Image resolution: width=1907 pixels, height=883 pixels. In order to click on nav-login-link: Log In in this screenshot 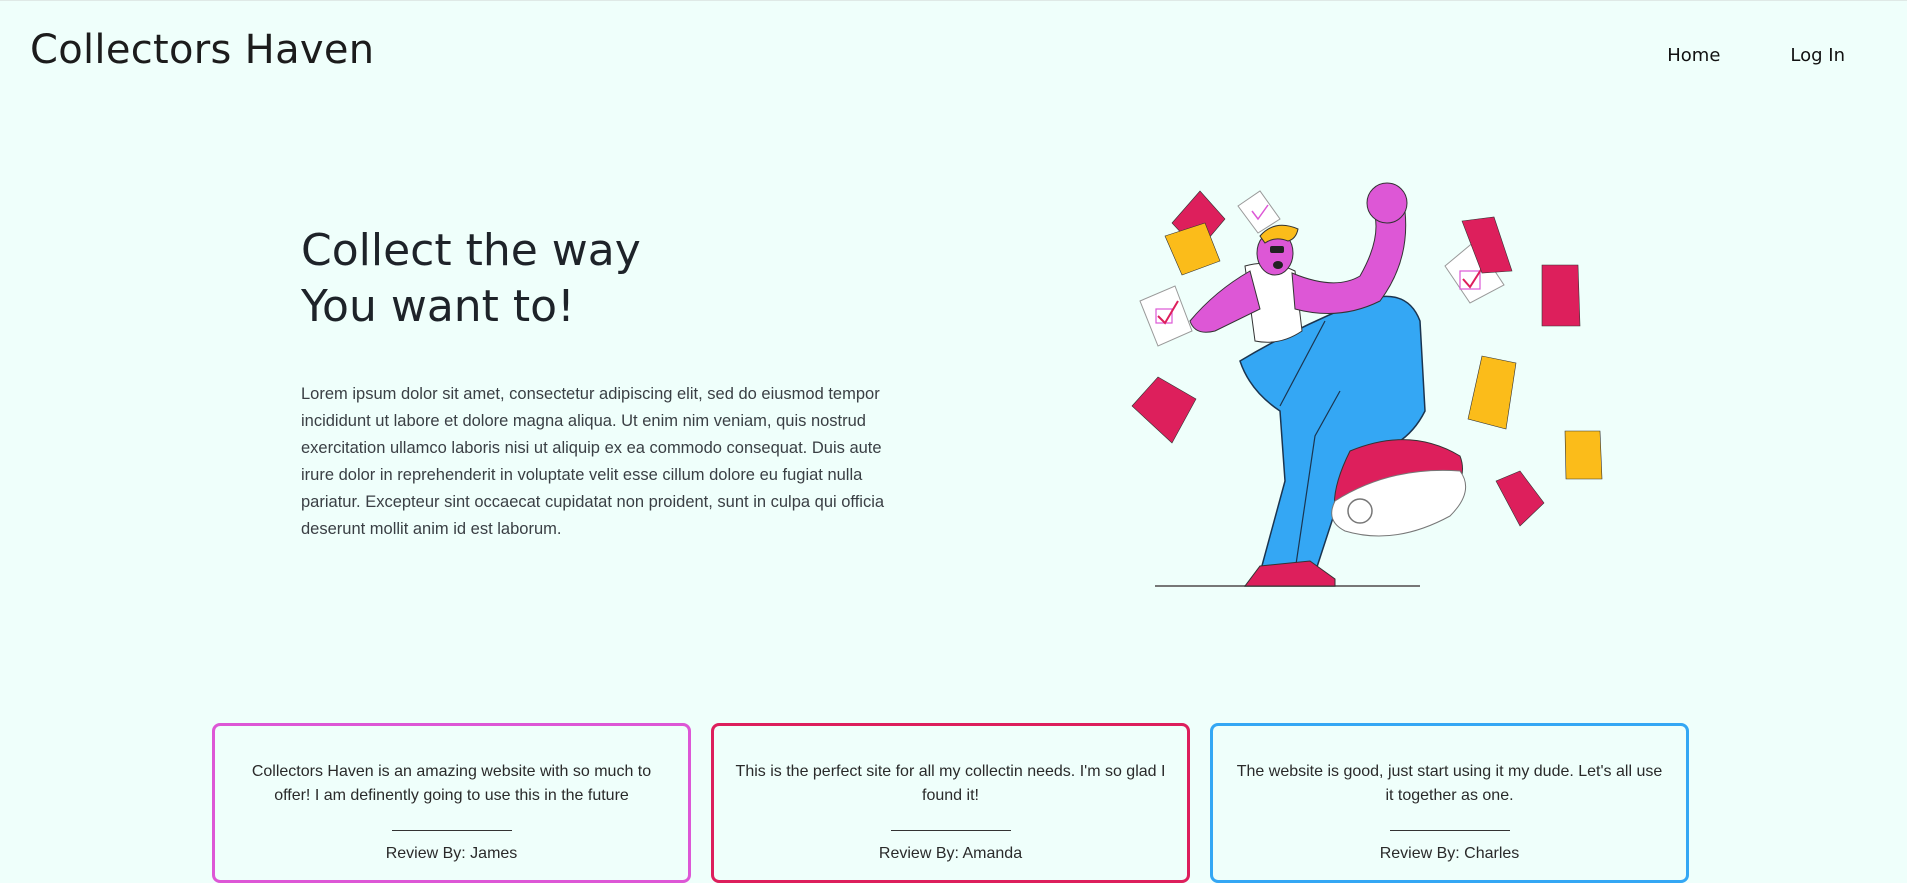, I will do `click(1817, 55)`.